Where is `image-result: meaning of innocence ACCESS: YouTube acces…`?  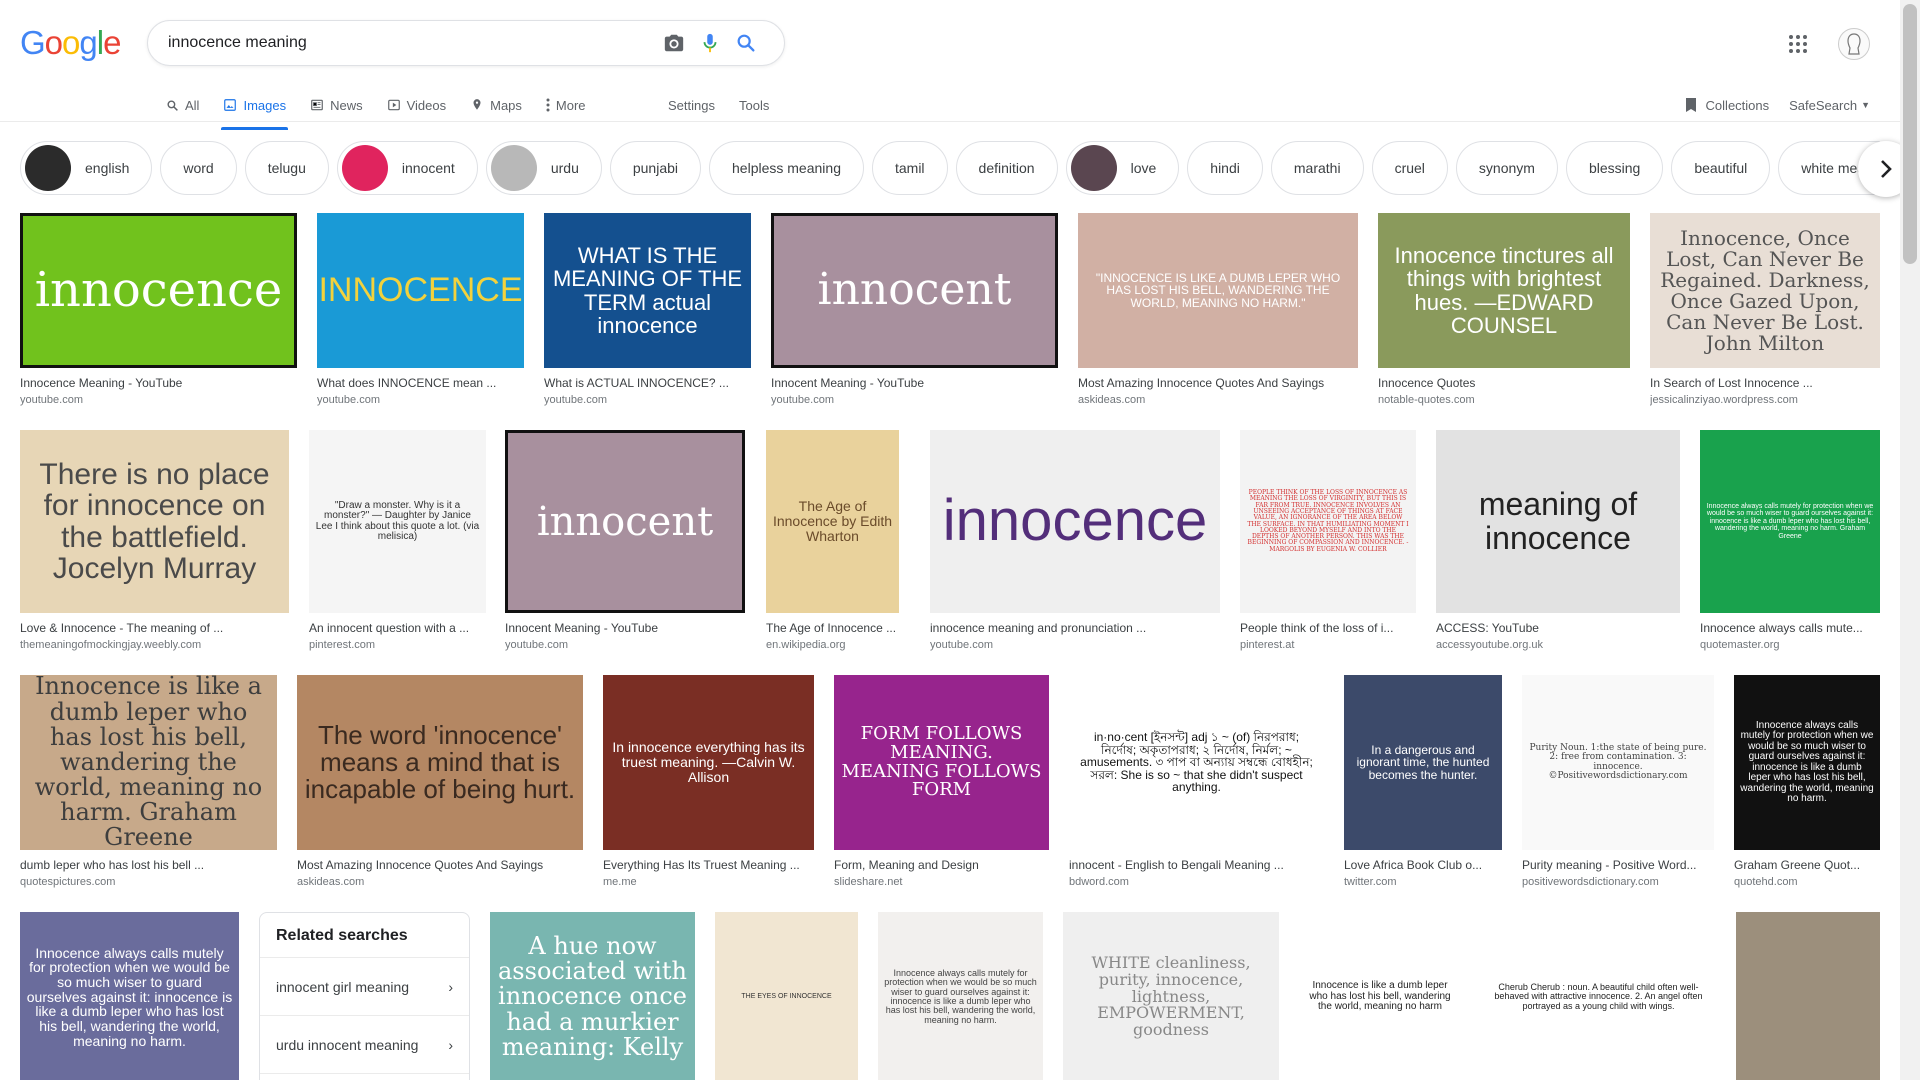 image-result: meaning of innocence ACCESS: YouTube acces… is located at coordinates (1558, 540).